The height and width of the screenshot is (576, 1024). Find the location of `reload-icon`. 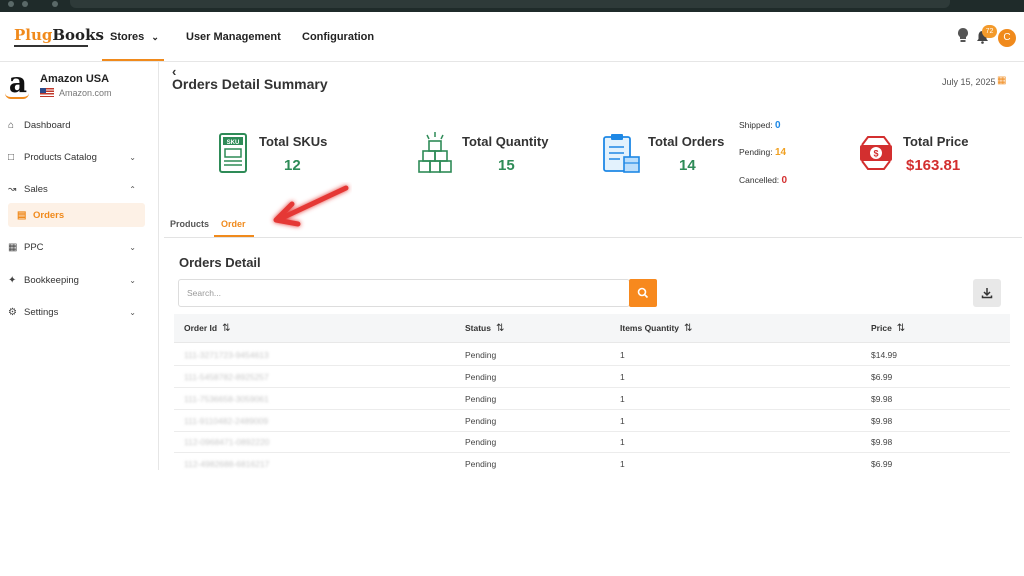

reload-icon is located at coordinates (55, 4).